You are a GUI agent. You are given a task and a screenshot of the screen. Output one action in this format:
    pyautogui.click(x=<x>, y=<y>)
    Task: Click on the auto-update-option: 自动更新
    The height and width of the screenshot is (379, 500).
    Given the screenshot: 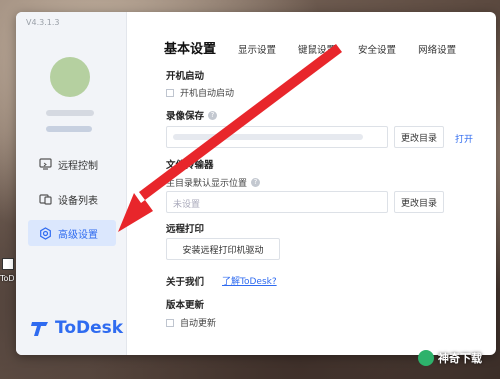 What is the action you would take?
    pyautogui.click(x=191, y=322)
    